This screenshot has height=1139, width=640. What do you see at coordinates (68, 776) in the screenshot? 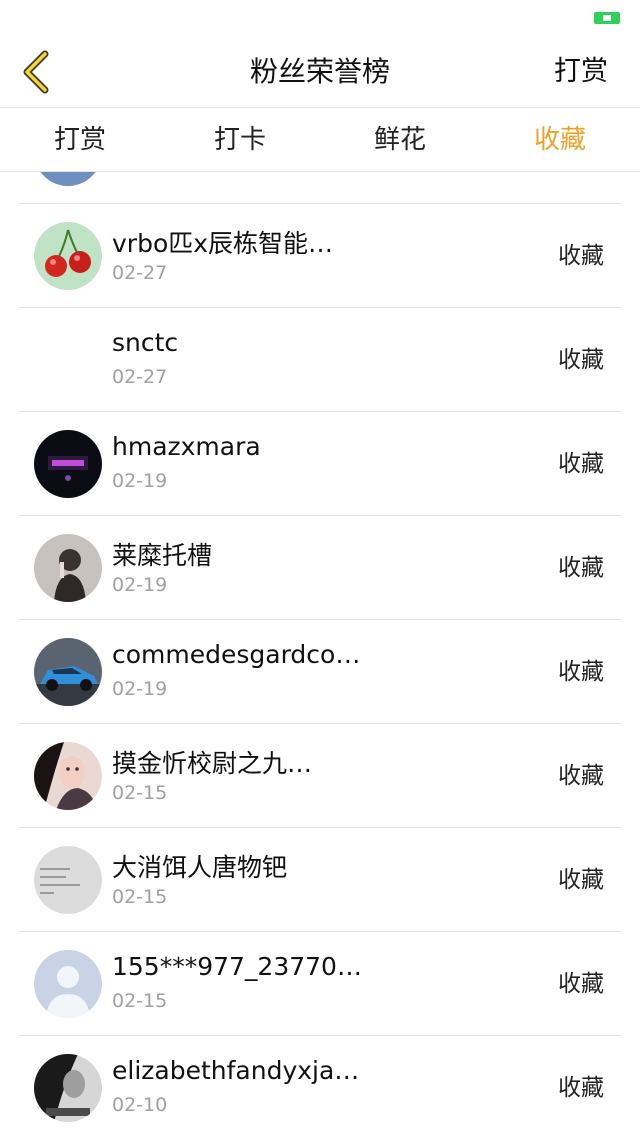
I see `woman-photo-avatar` at bounding box center [68, 776].